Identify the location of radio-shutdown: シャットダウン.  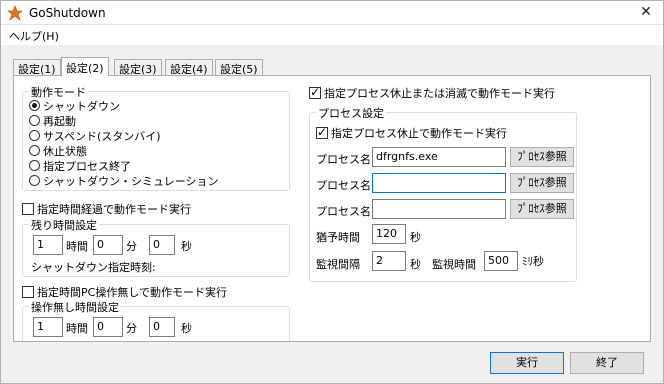
(74, 106).